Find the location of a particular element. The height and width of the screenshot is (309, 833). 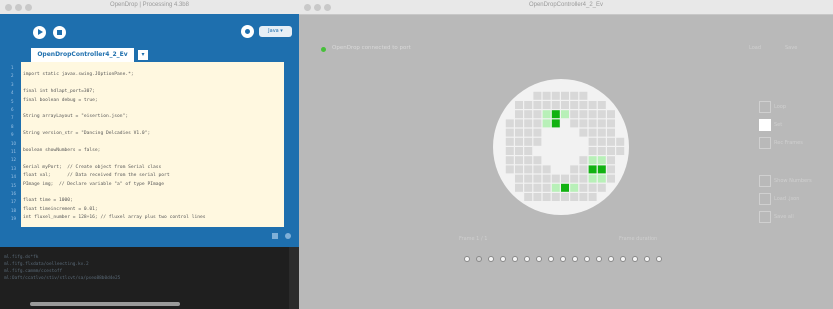

console-icon is located at coordinates (275, 236).